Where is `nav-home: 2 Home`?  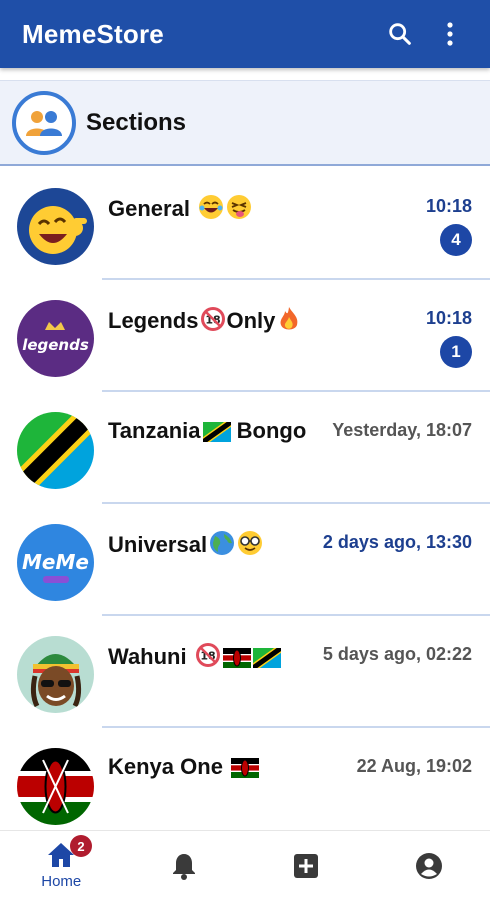 nav-home: 2 Home is located at coordinates (61, 865).